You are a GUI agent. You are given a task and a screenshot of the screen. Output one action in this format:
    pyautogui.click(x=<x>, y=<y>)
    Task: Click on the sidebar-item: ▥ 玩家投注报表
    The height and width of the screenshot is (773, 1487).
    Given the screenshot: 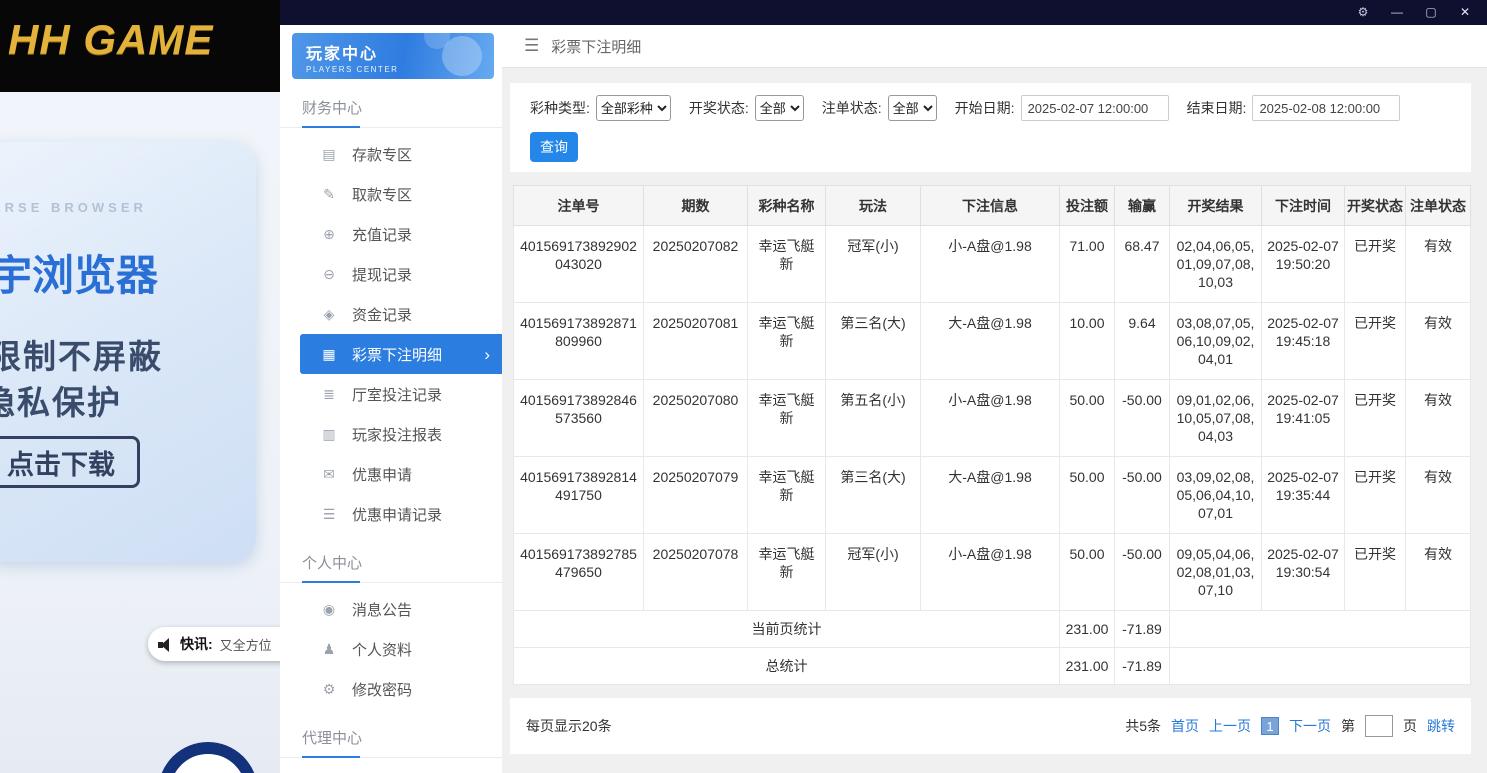 What is the action you would take?
    pyautogui.click(x=401, y=434)
    